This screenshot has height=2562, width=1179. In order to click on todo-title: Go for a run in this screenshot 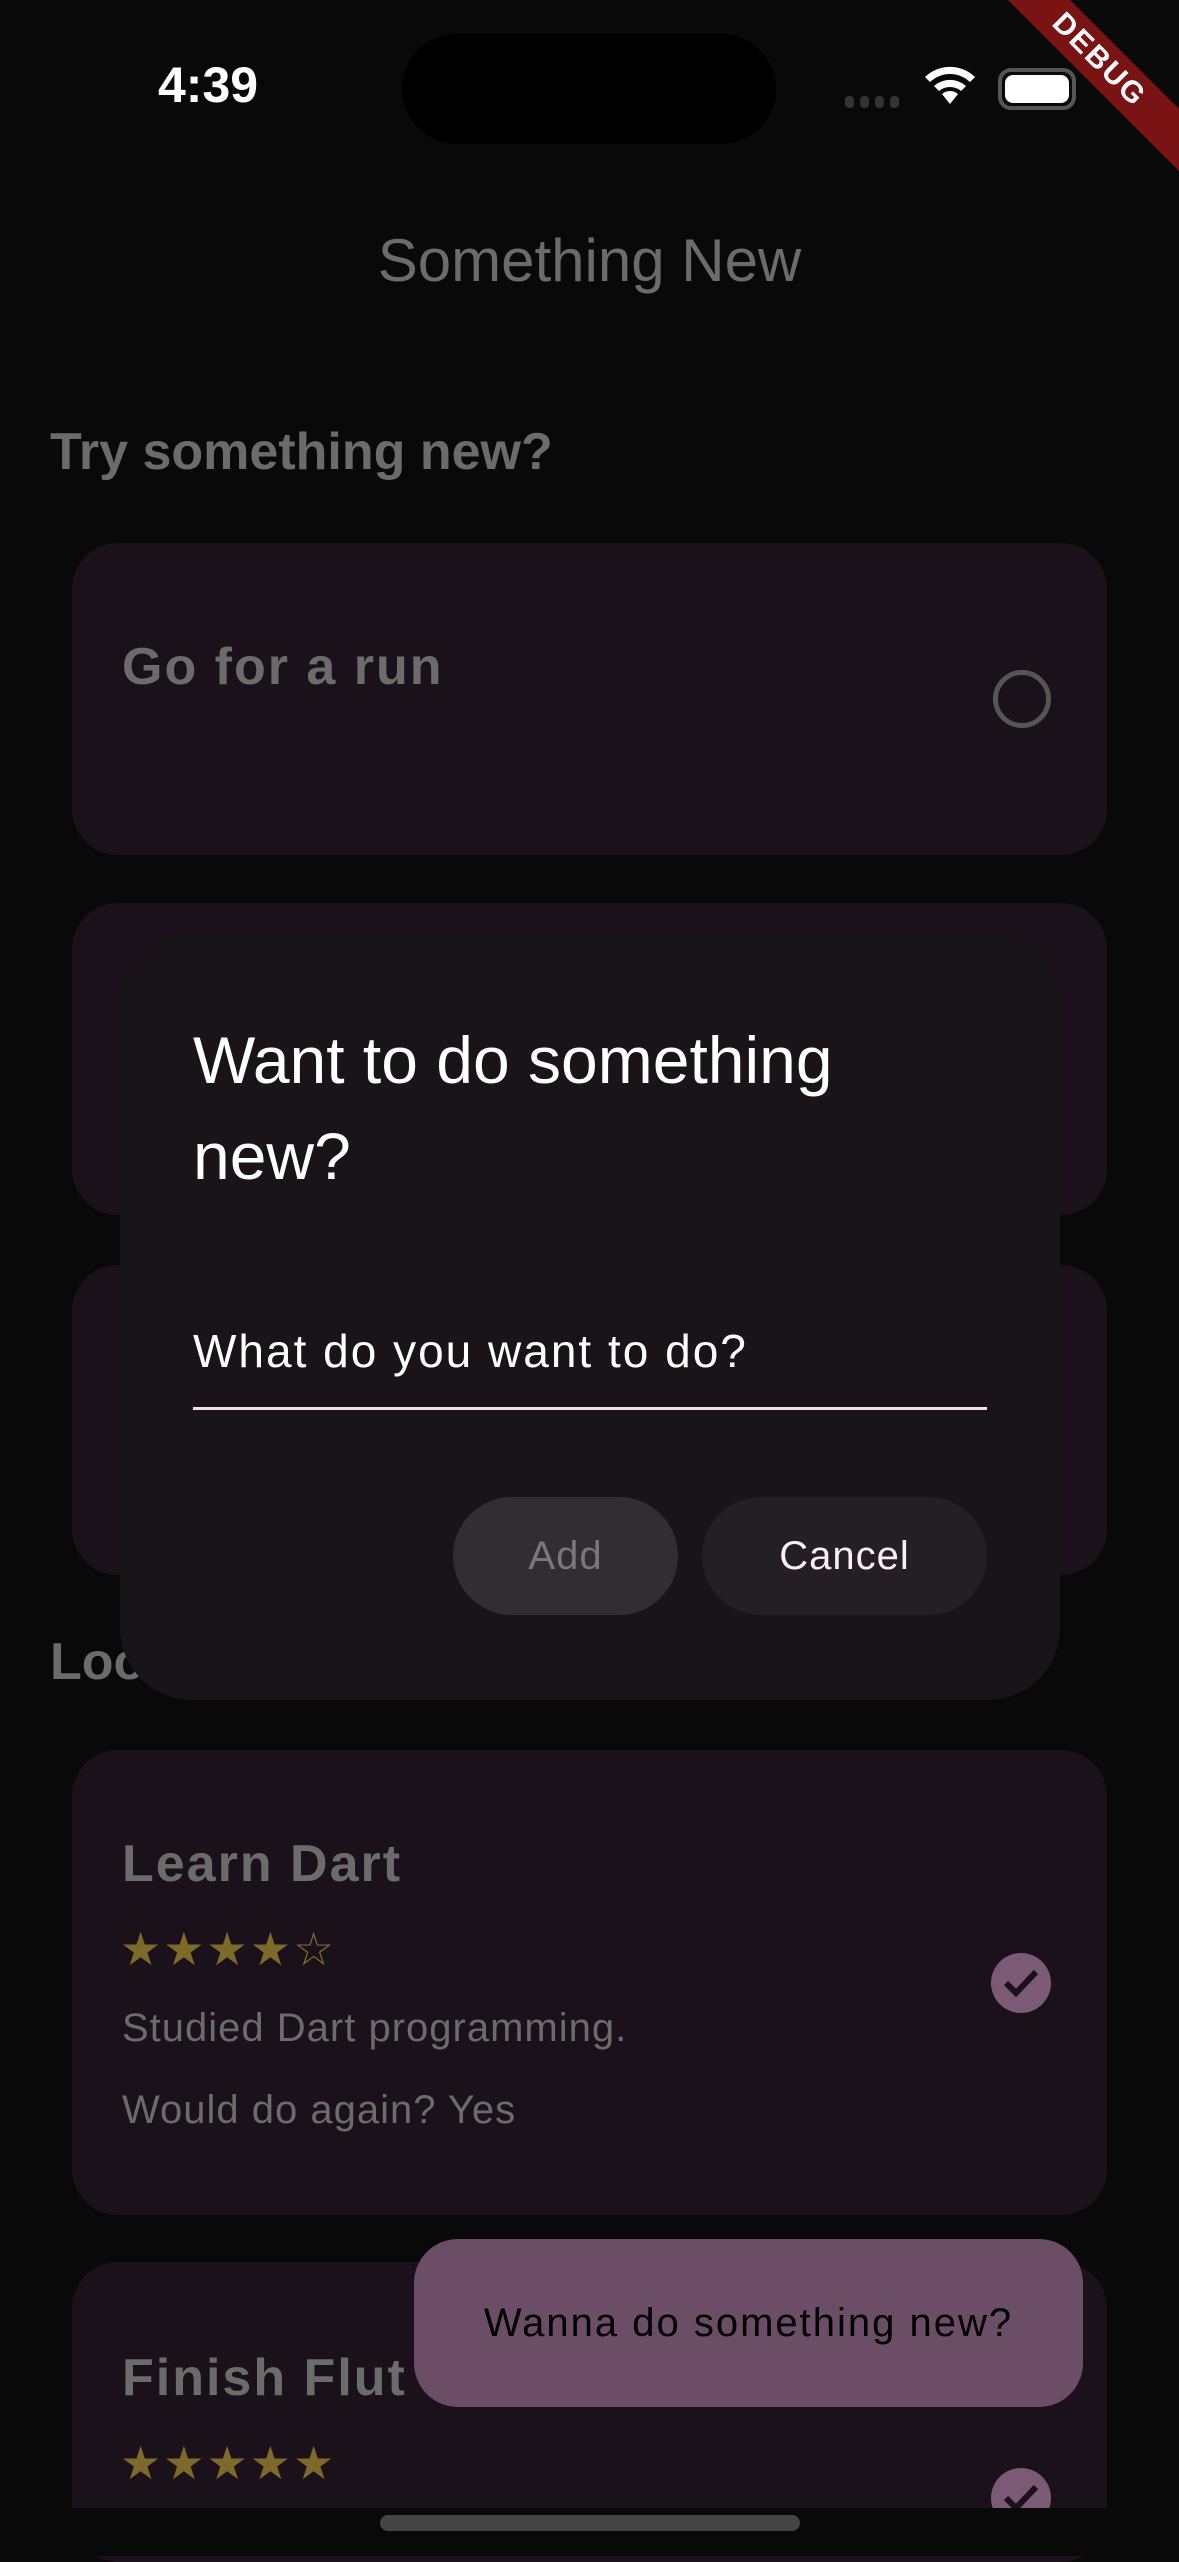, I will do `click(283, 667)`.